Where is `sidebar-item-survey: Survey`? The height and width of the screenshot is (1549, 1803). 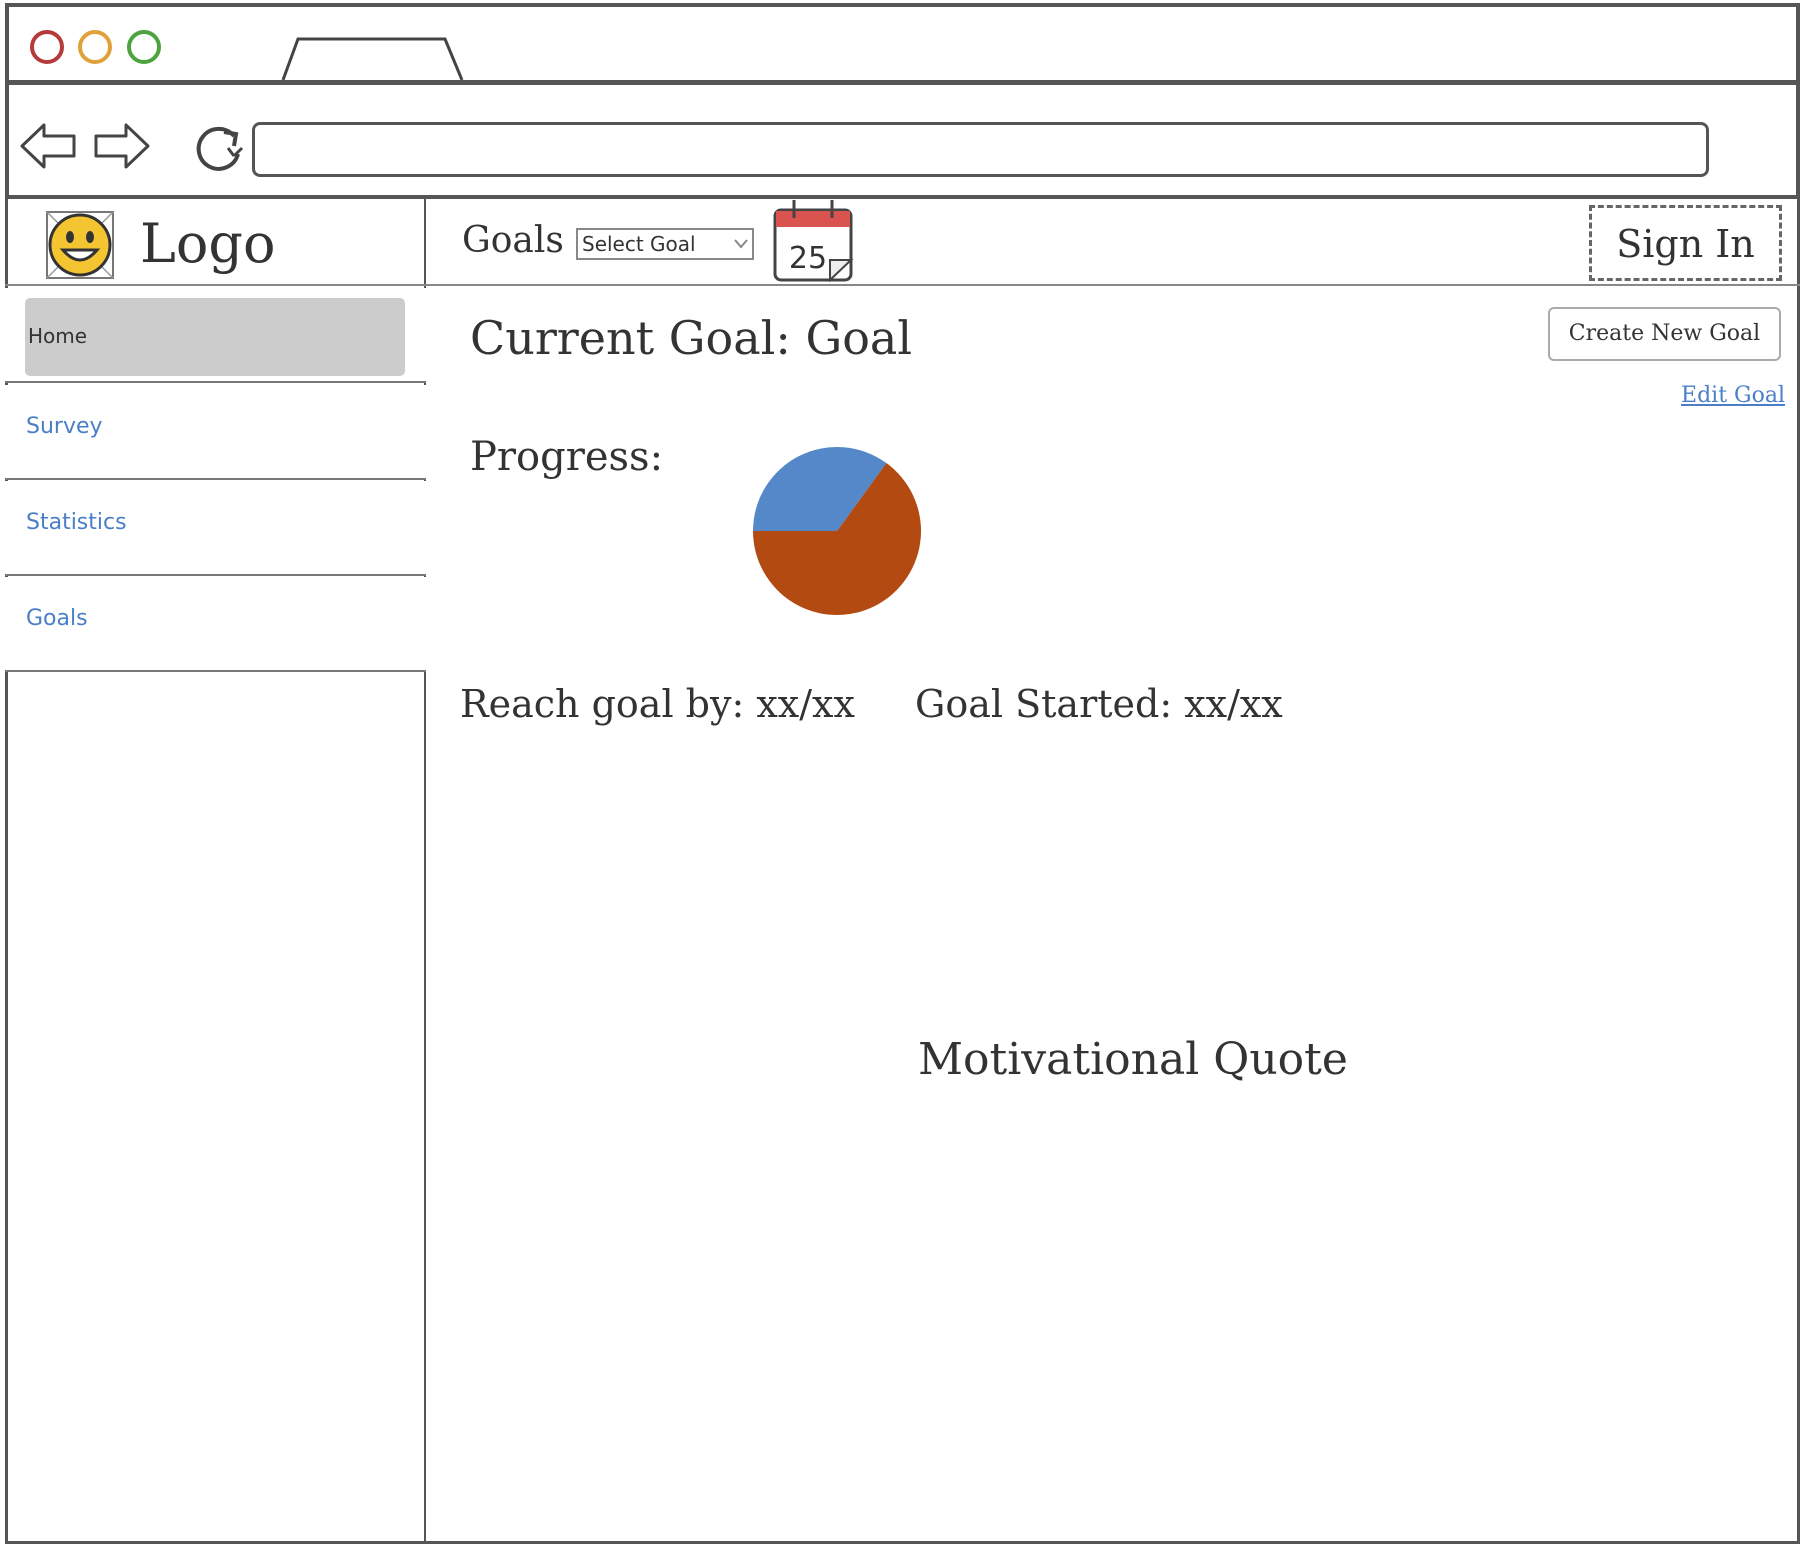 sidebar-item-survey: Survey is located at coordinates (215, 432).